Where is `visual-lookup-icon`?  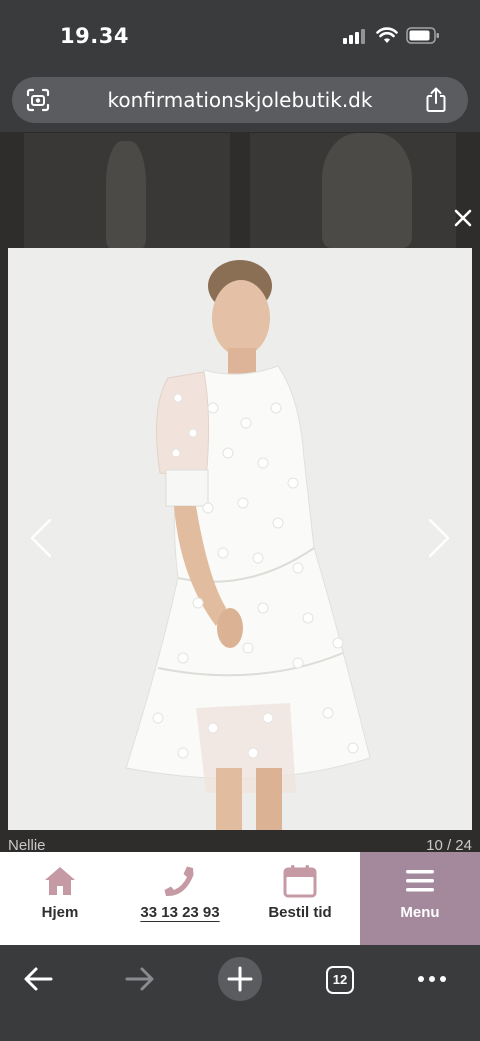 visual-lookup-icon is located at coordinates (38, 100).